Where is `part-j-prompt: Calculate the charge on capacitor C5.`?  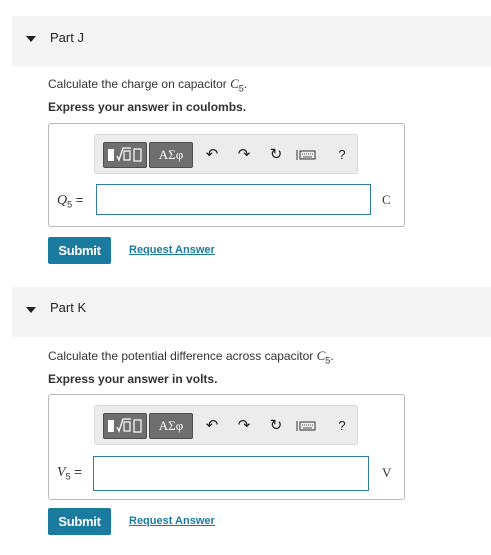 part-j-prompt: Calculate the charge on capacitor C5. is located at coordinates (148, 85).